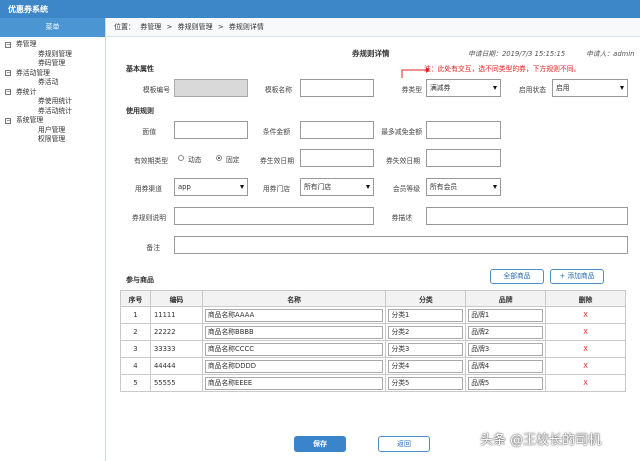 The image size is (640, 461). I want to click on breadcrumb: 位置： 券管理 > 券规则管理 > 券规则详情, so click(373, 27).